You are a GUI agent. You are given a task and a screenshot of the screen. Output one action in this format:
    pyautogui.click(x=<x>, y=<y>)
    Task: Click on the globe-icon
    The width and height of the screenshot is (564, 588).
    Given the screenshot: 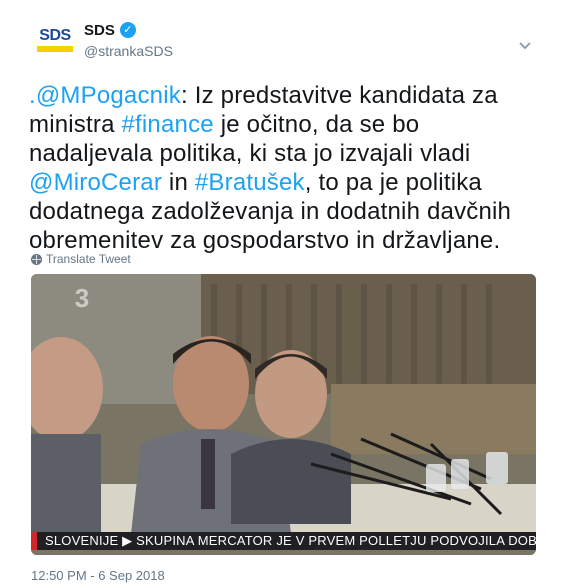 What is the action you would take?
    pyautogui.click(x=36, y=259)
    